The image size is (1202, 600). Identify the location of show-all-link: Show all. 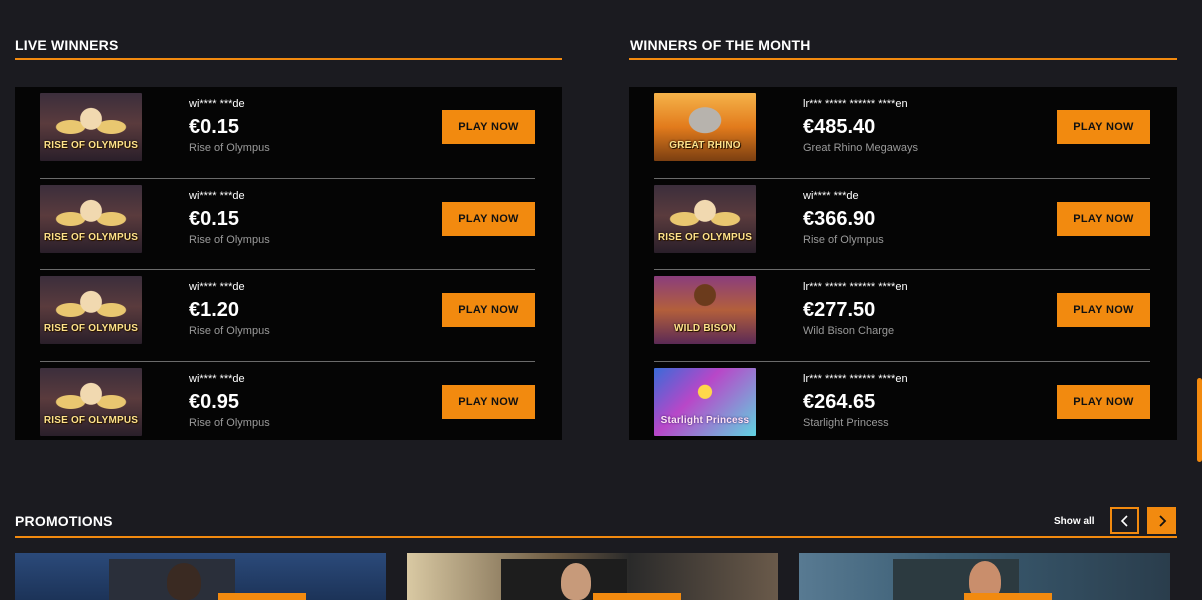
(1074, 521).